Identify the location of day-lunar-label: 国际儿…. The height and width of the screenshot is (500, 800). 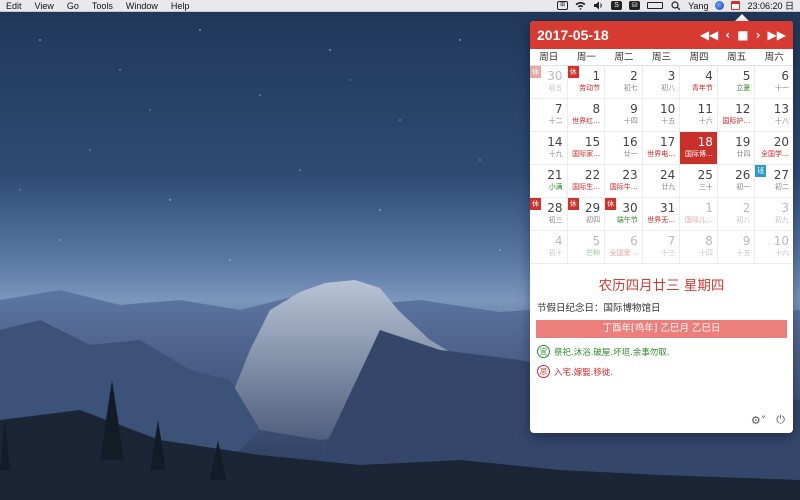
(698, 220).